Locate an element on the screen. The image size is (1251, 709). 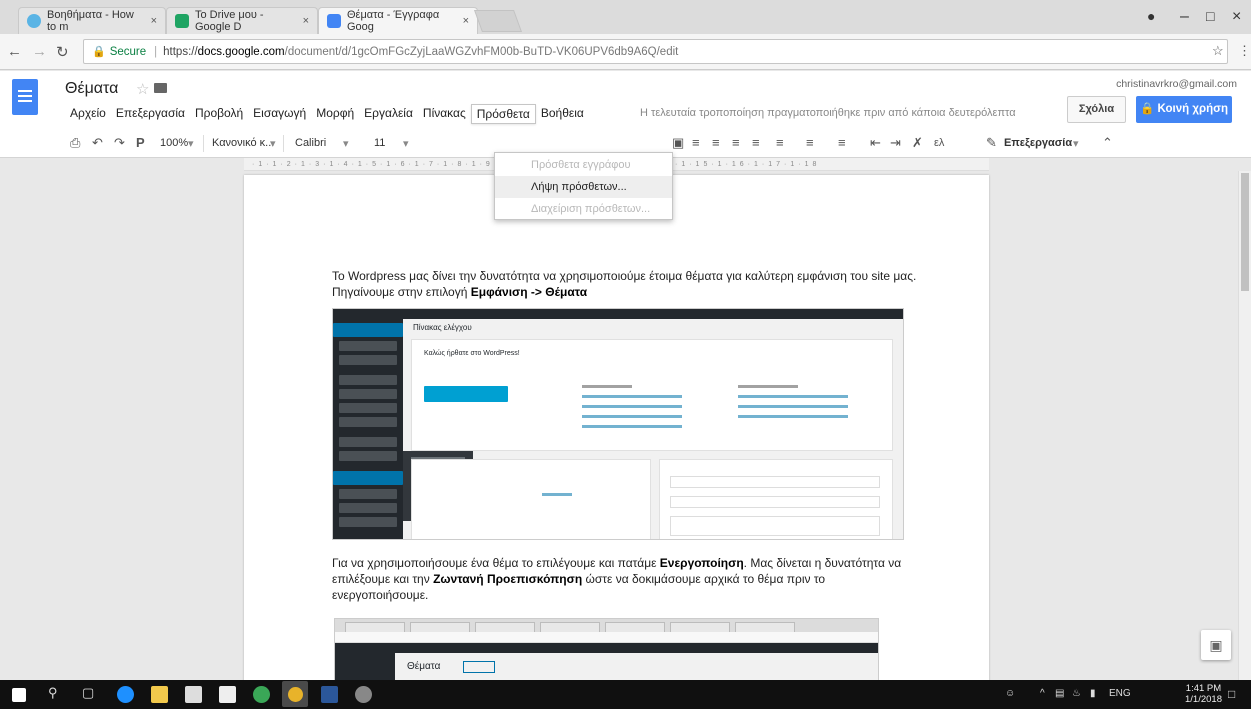
forward-icon: → is located at coordinates (39, 51).